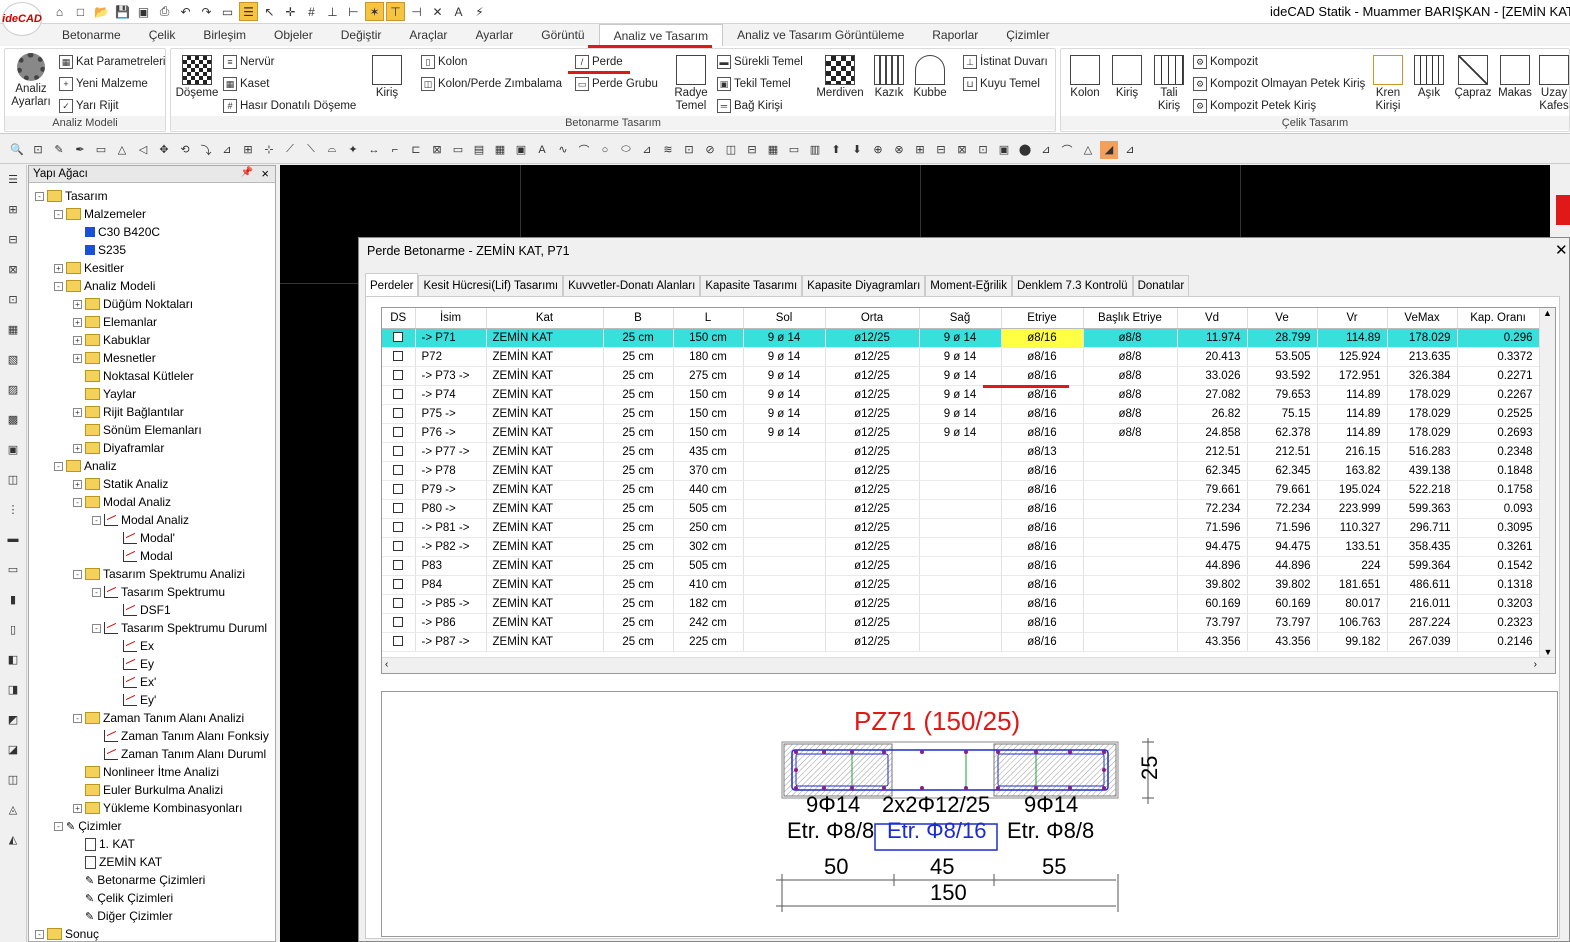 This screenshot has width=1570, height=942. I want to click on tree-node: - Analiz, so click(85, 466).